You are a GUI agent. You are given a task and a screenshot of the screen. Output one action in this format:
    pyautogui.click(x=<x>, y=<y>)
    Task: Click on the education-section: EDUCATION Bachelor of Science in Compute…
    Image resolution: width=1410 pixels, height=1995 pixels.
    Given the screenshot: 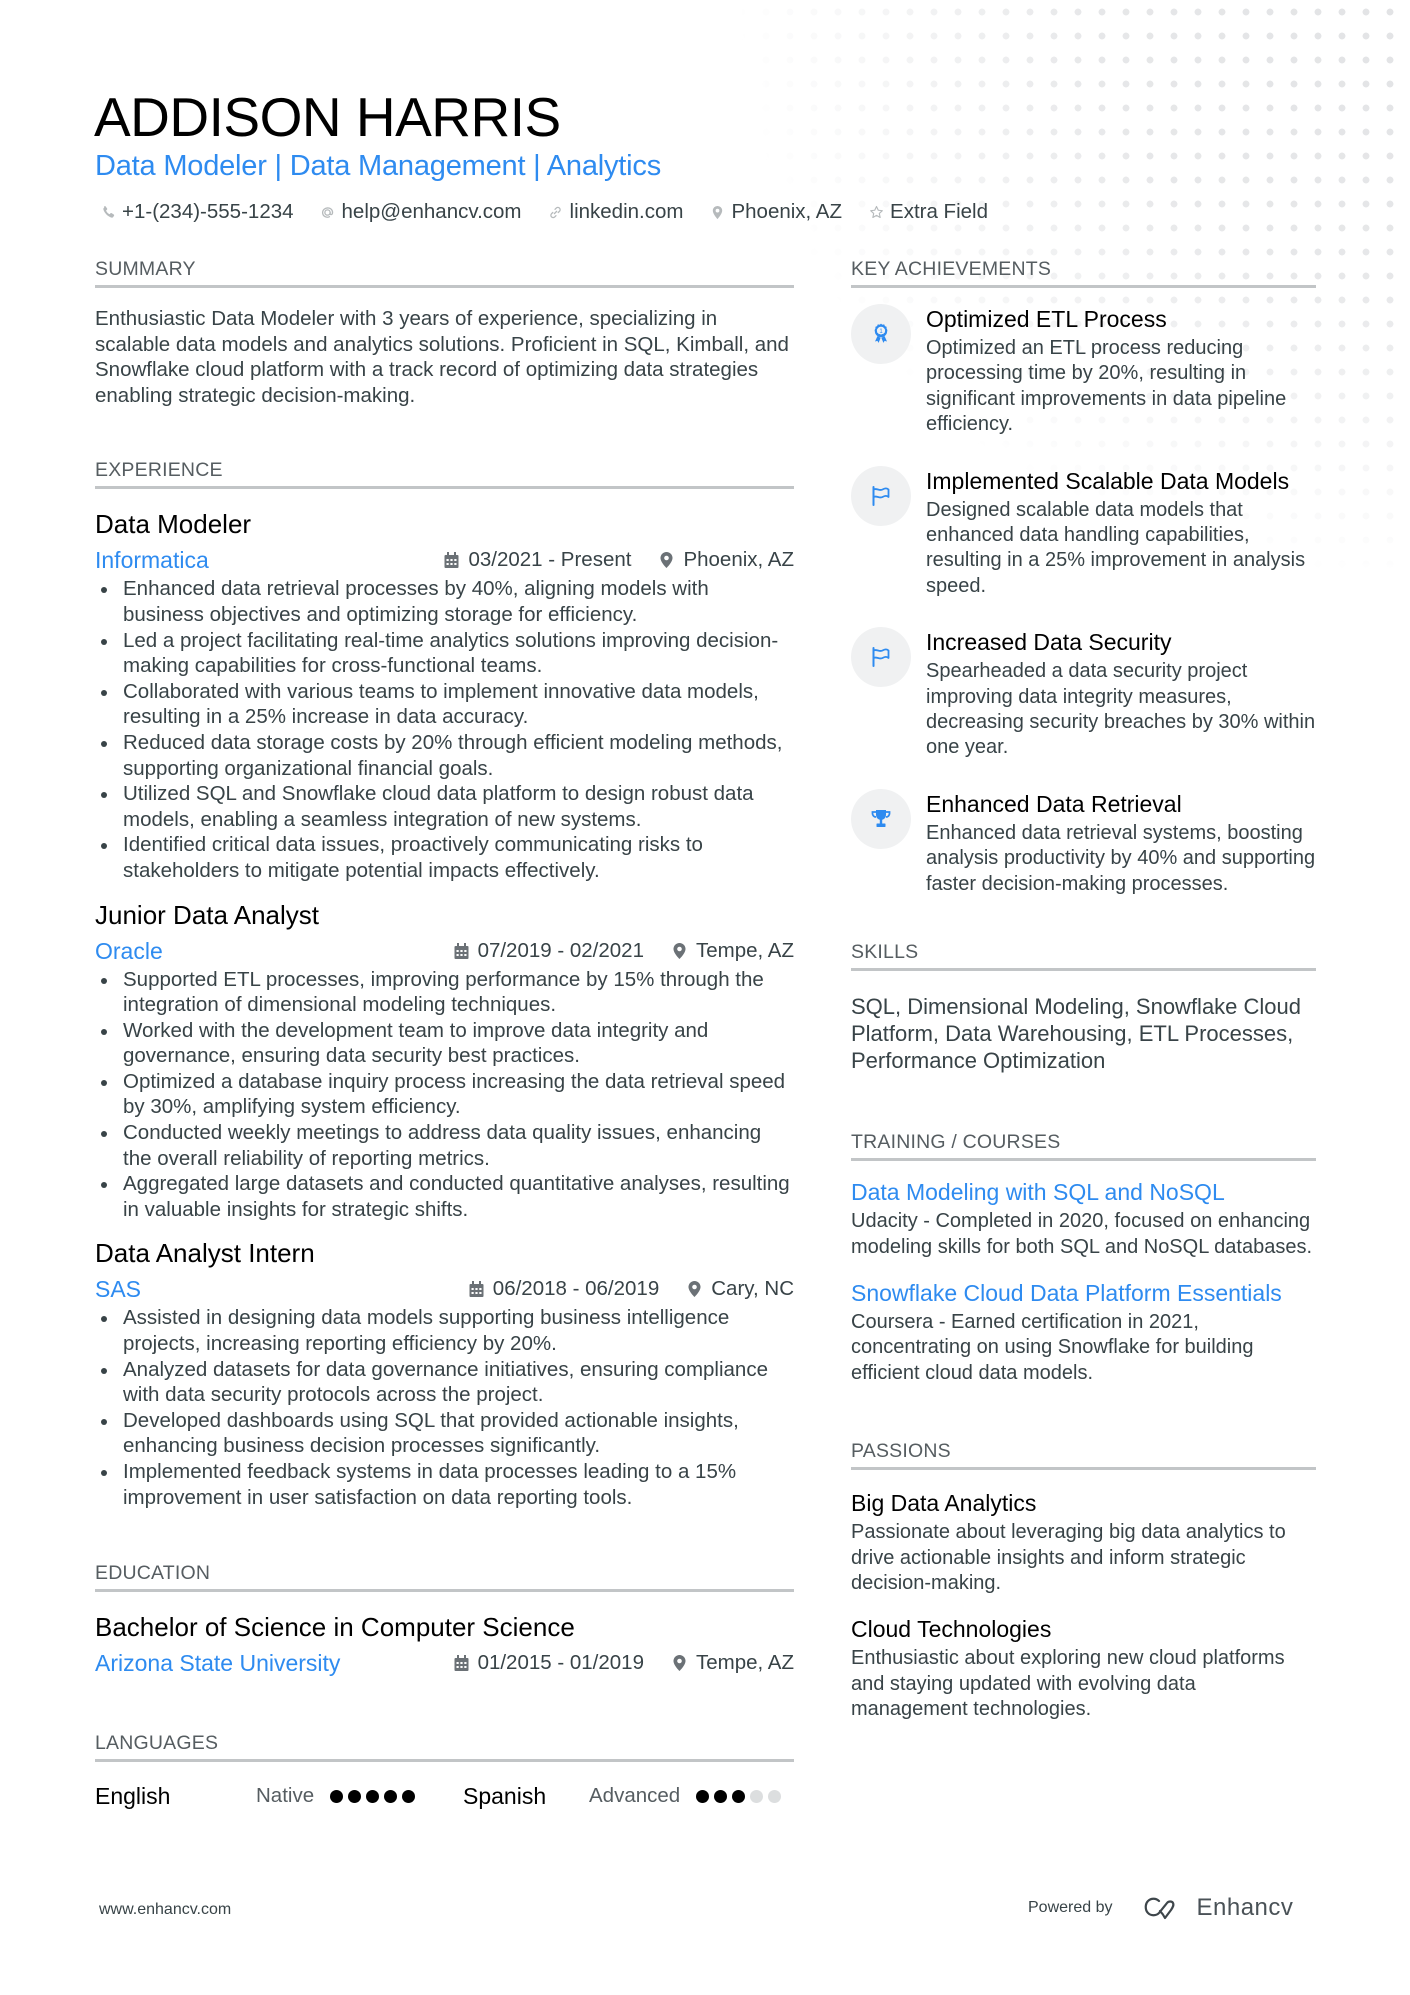 What is the action you would take?
    pyautogui.click(x=444, y=1619)
    